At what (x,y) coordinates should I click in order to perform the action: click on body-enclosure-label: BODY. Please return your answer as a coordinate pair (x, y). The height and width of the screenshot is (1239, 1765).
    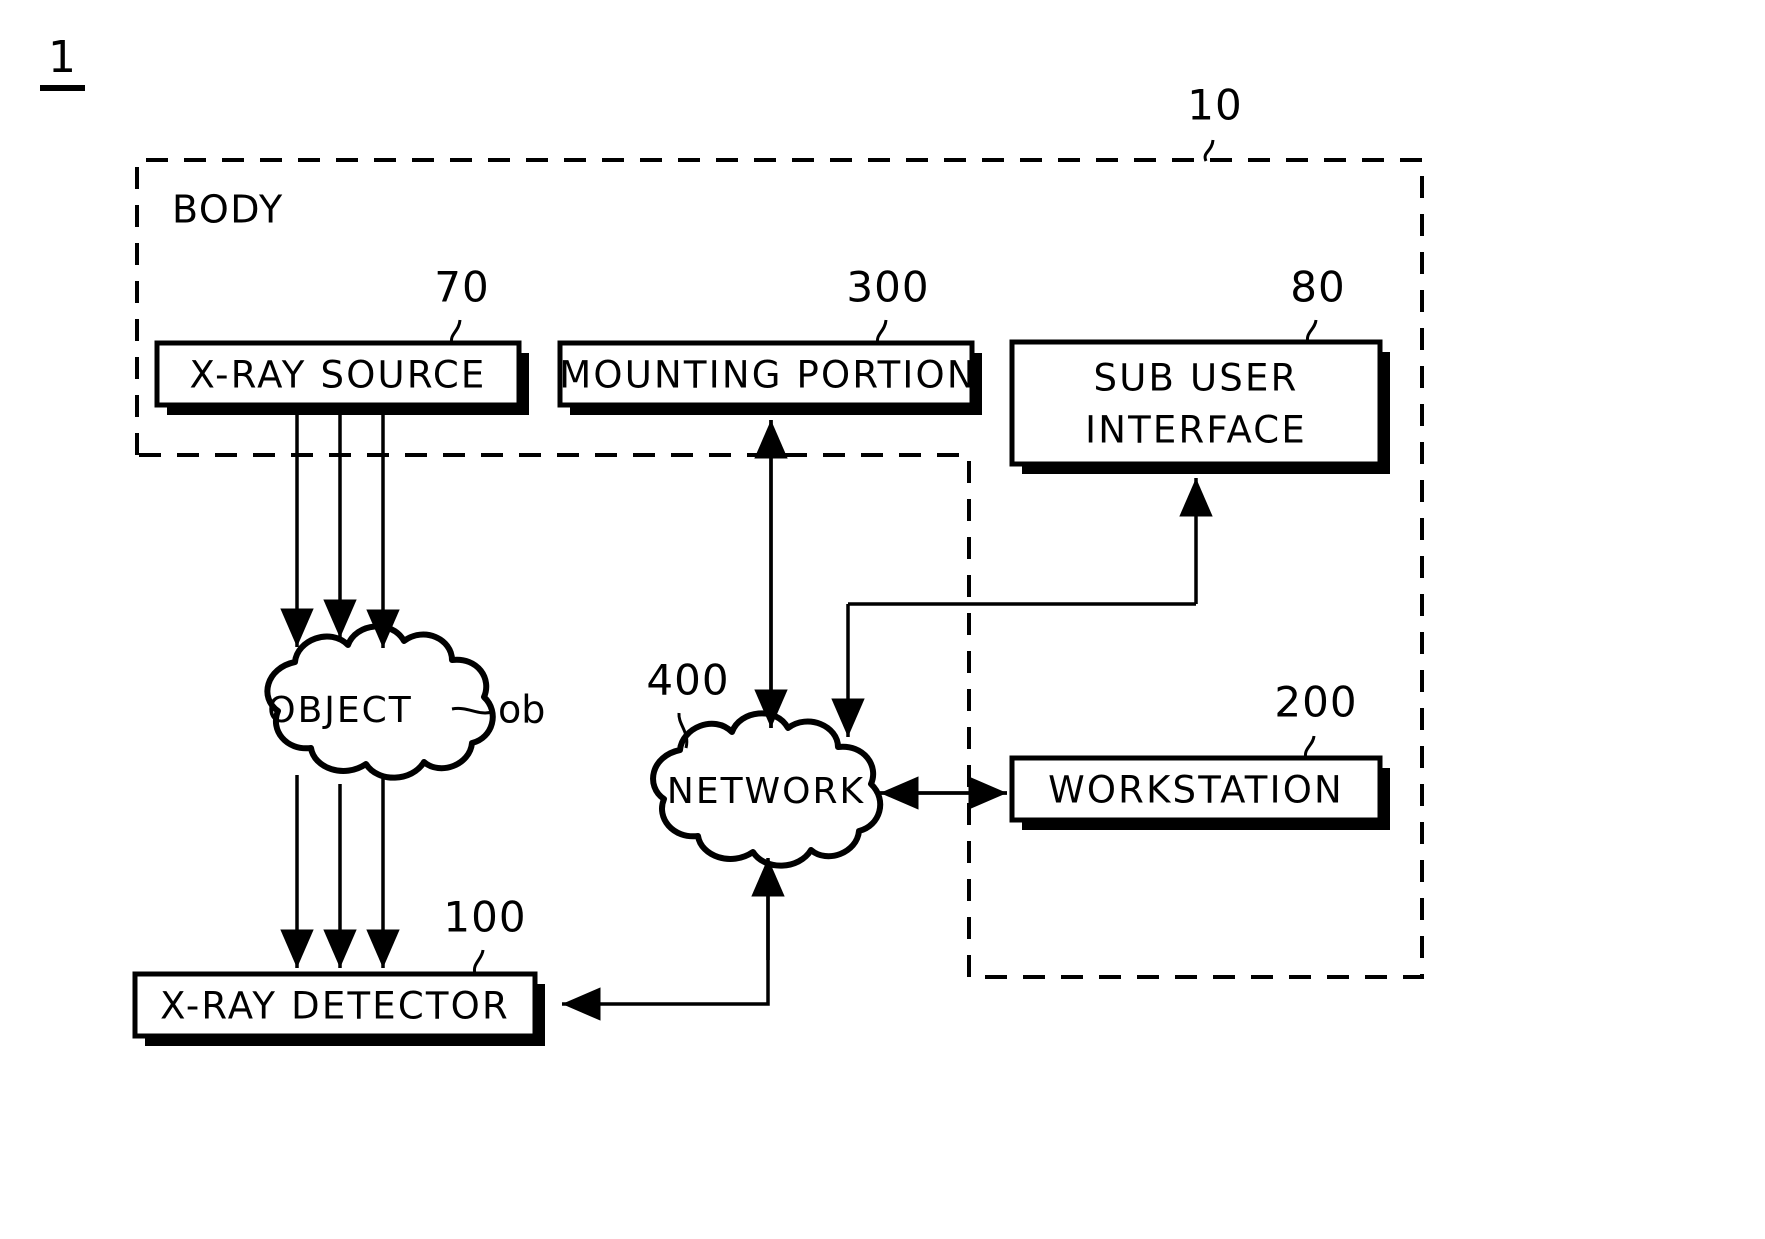
    Looking at the image, I should click on (228, 210).